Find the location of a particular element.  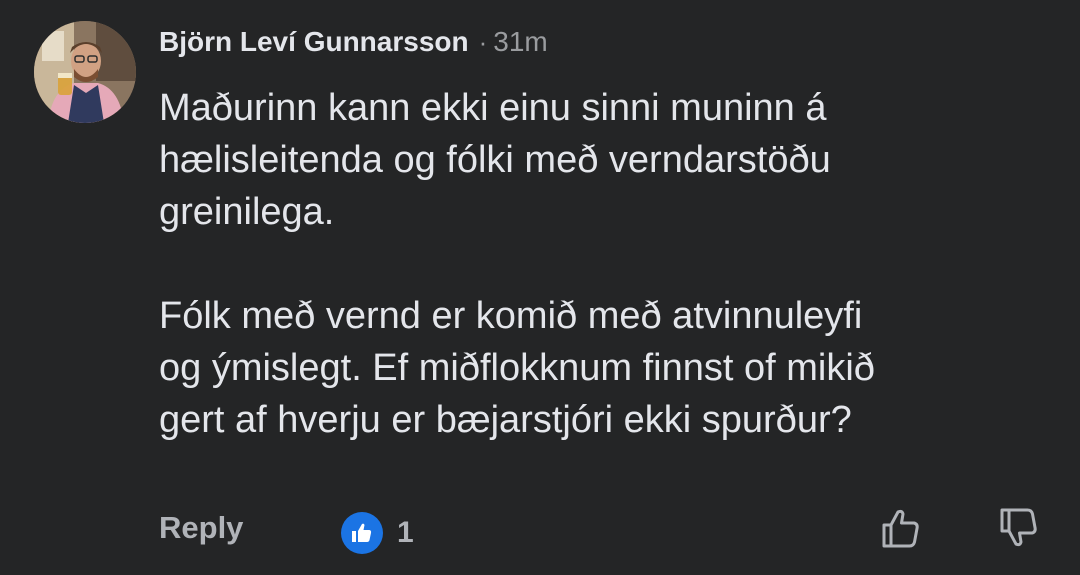

reaction-summary: 1 is located at coordinates (377, 533).